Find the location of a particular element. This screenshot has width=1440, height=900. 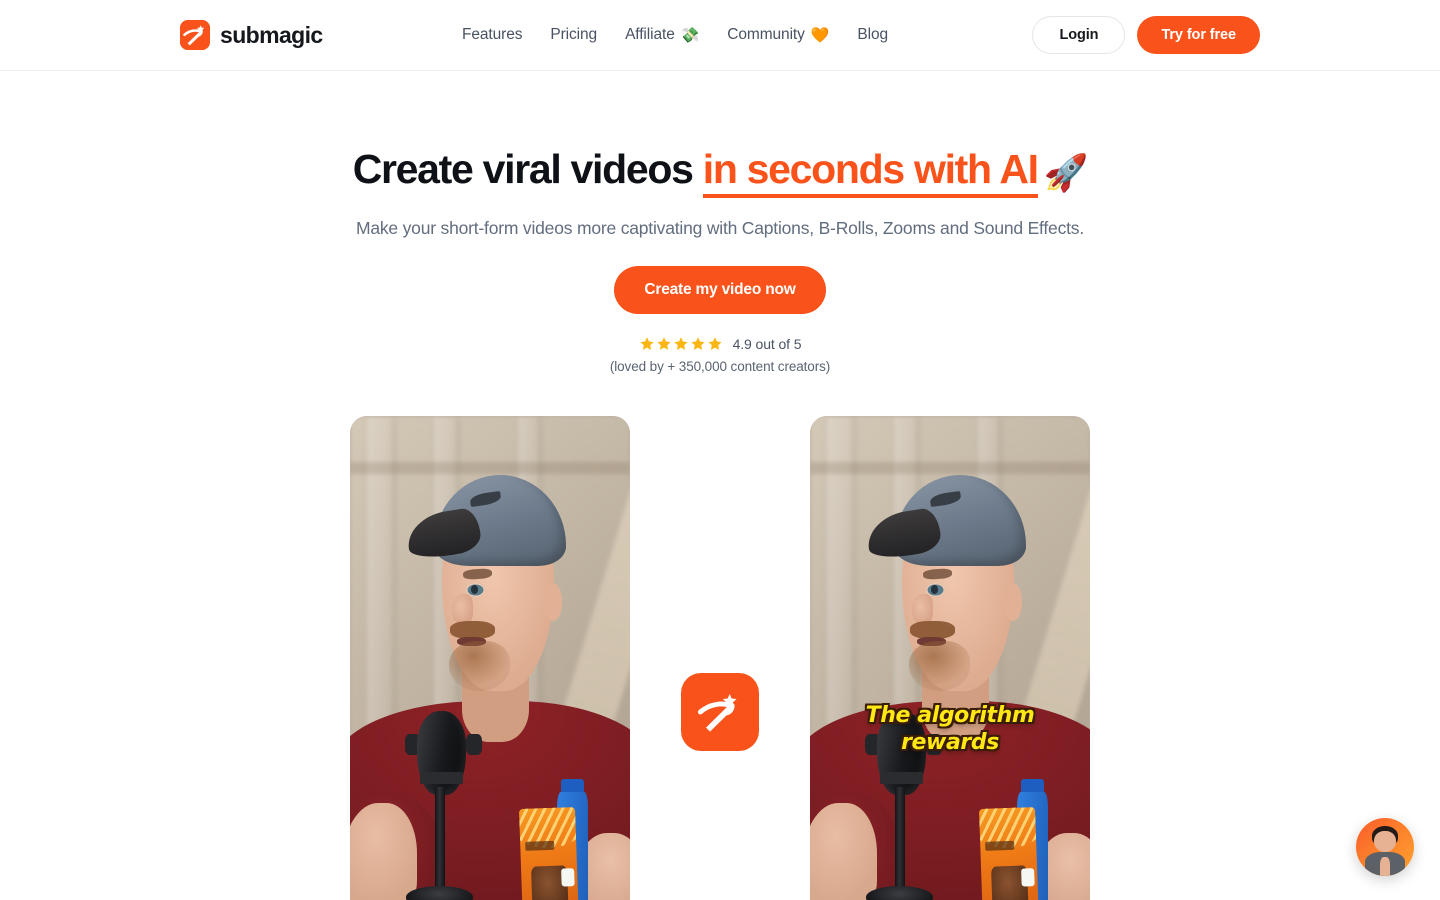

login-button: Login is located at coordinates (1079, 35).